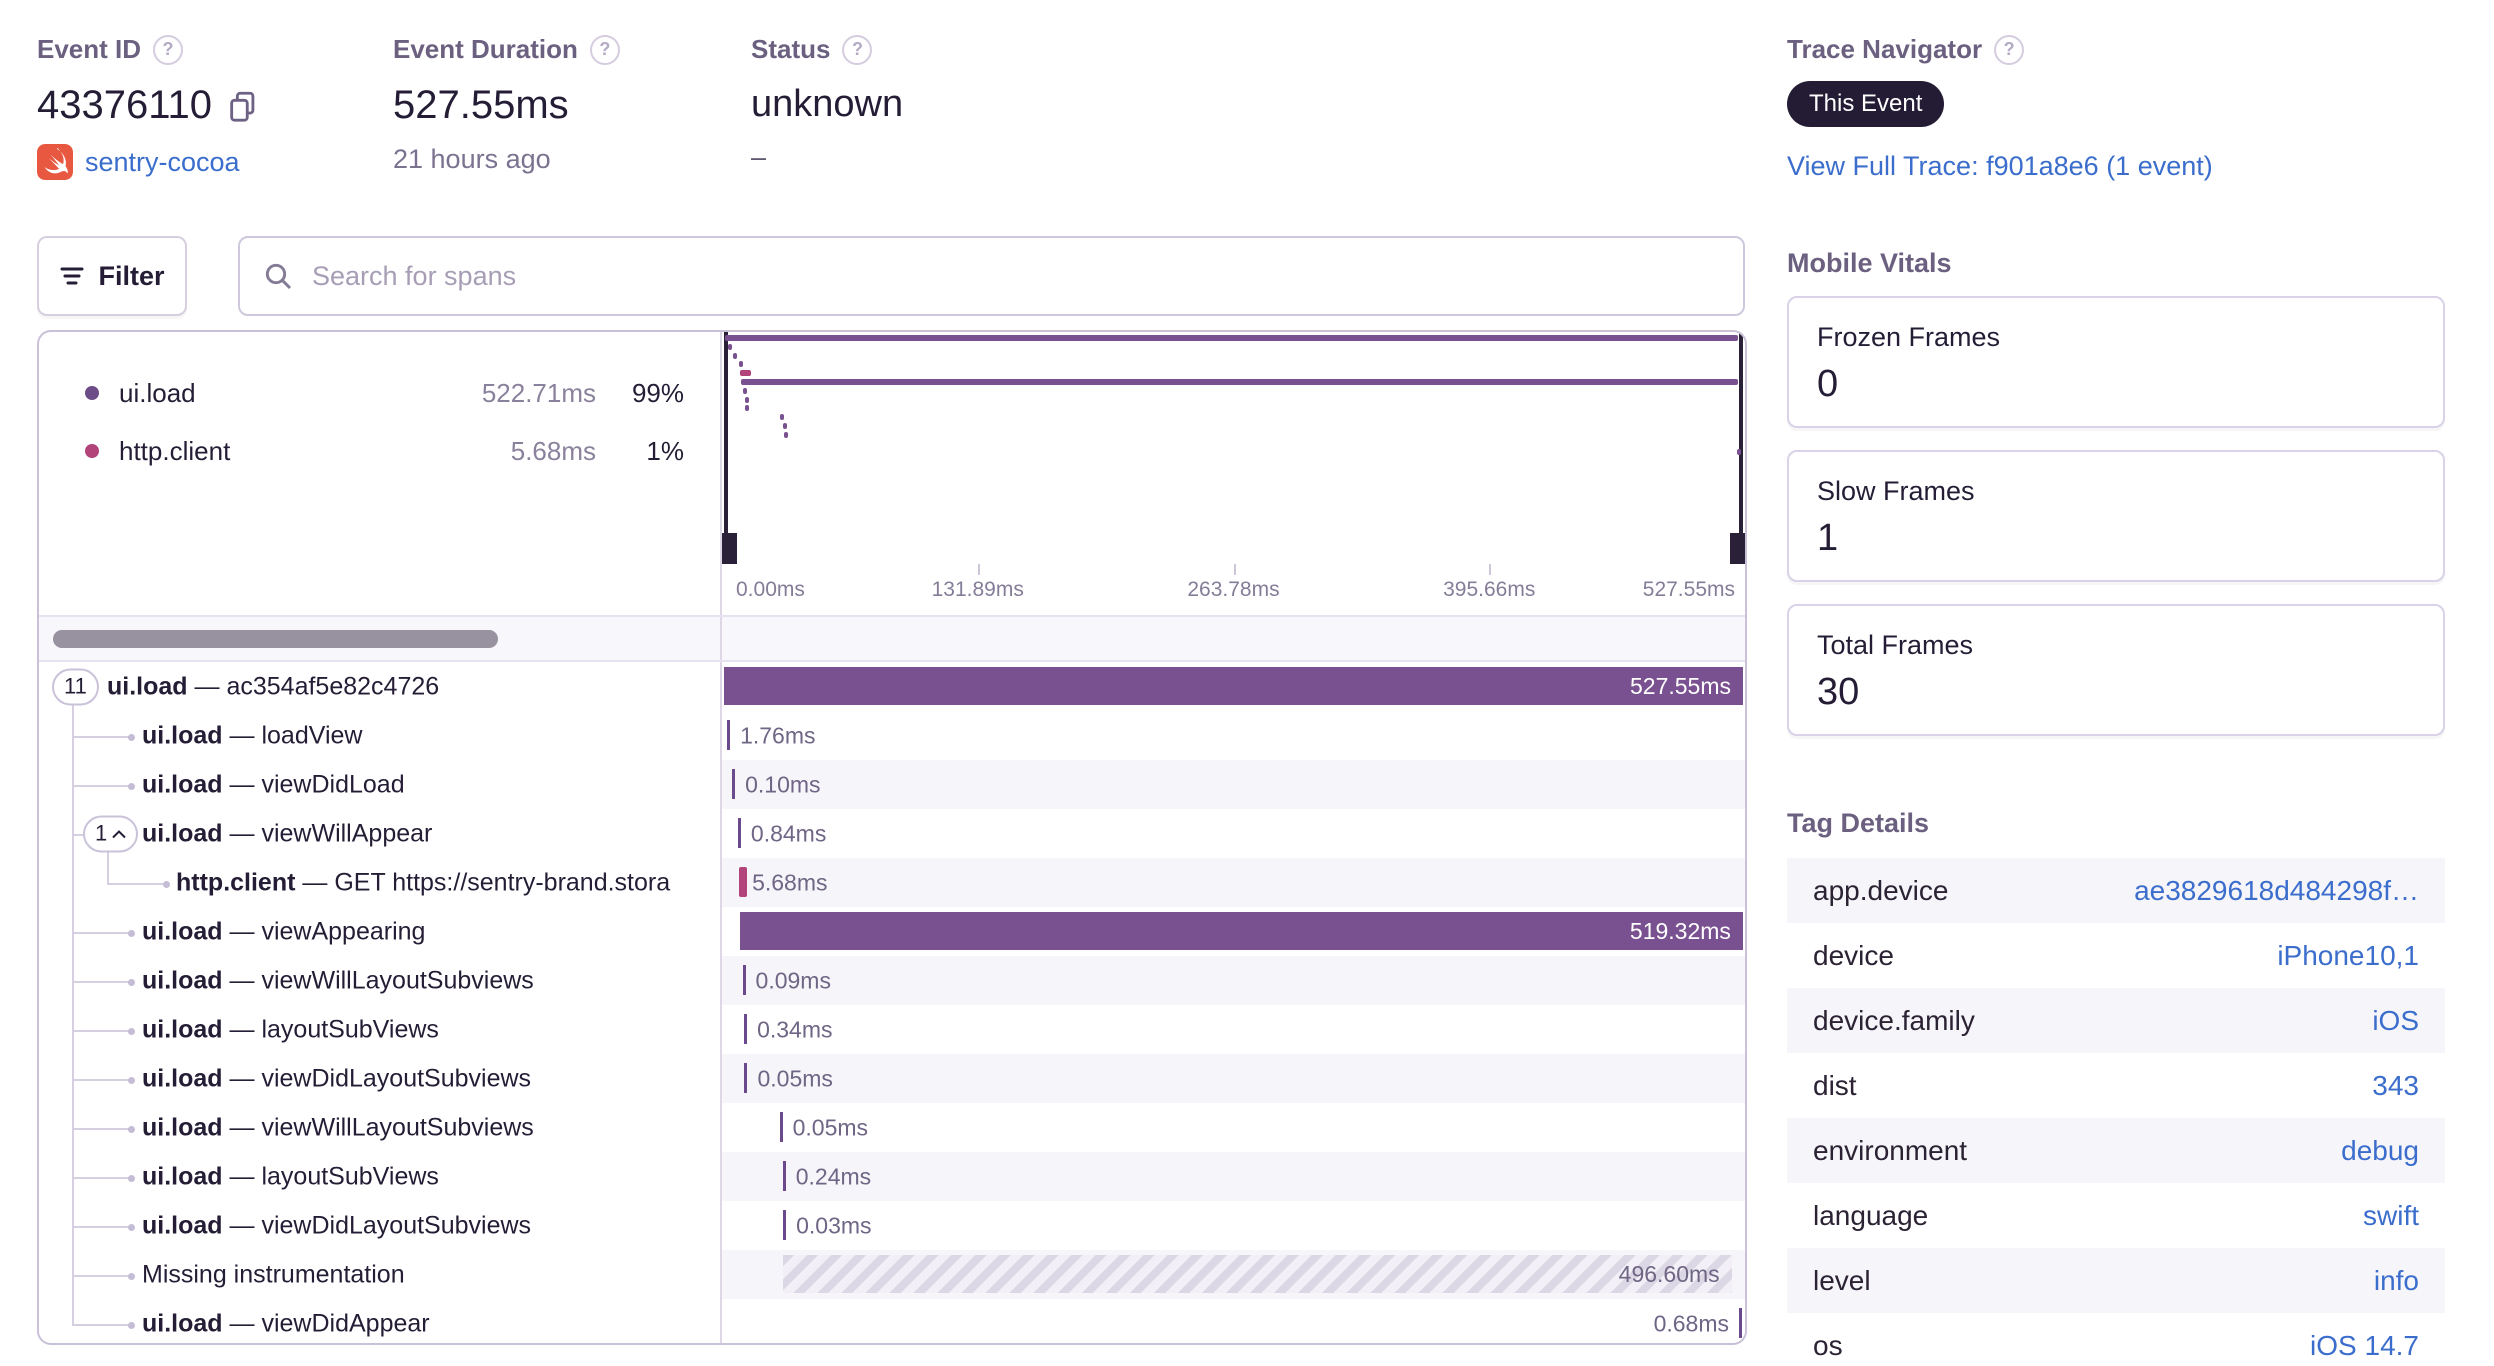 The image size is (2494, 1366). Describe the element at coordinates (1896, 491) in the screenshot. I see `vital-label: Slow Frames` at that location.